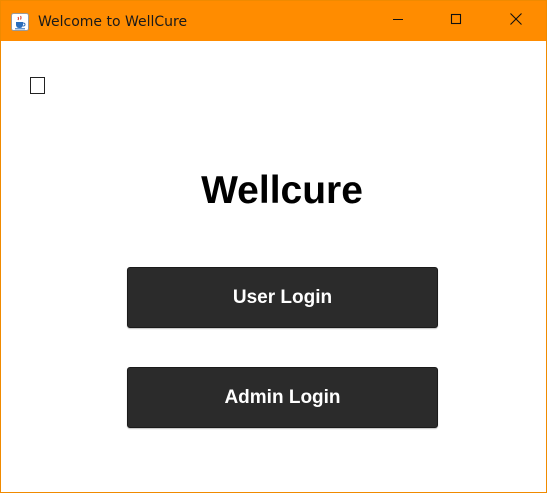  I want to click on maximize-button, so click(456, 21).